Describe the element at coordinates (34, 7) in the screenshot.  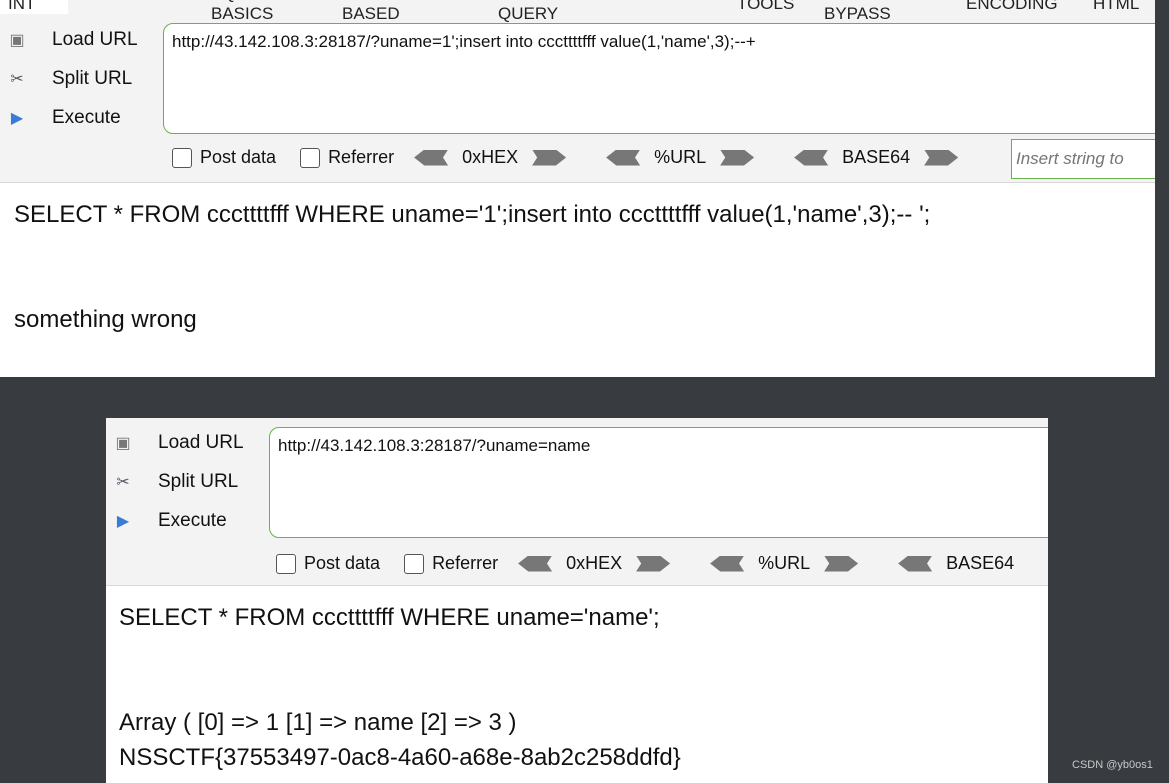
I see `injection-type-select: INT` at that location.